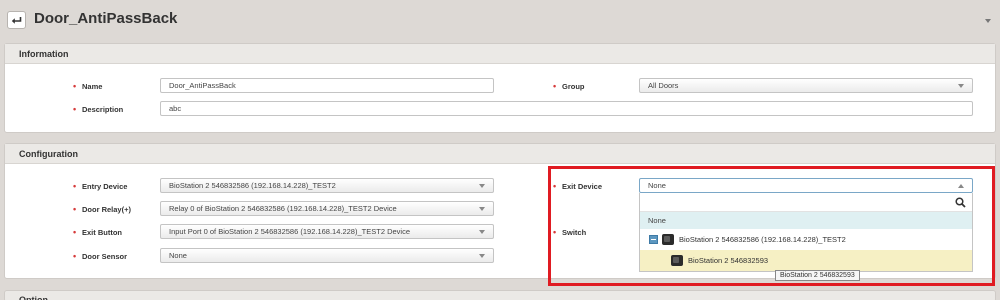 This screenshot has width=1000, height=300. Describe the element at coordinates (806, 85) in the screenshot. I see `group-select: All Doors` at that location.